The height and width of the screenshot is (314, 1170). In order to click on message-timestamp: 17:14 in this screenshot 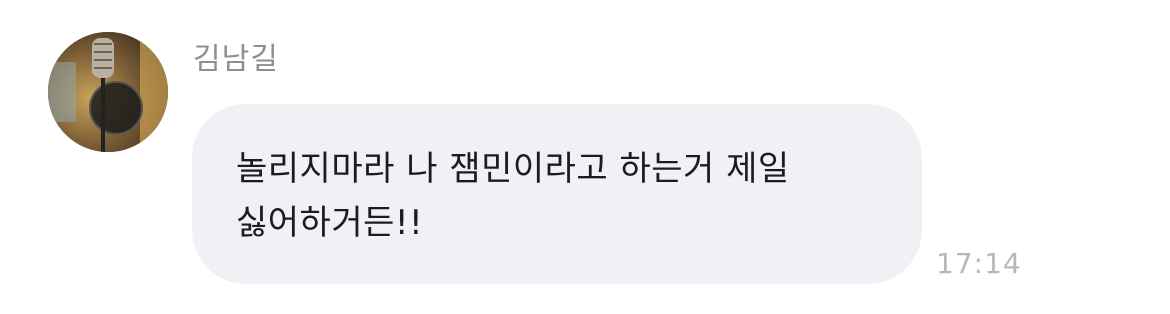, I will do `click(979, 263)`.